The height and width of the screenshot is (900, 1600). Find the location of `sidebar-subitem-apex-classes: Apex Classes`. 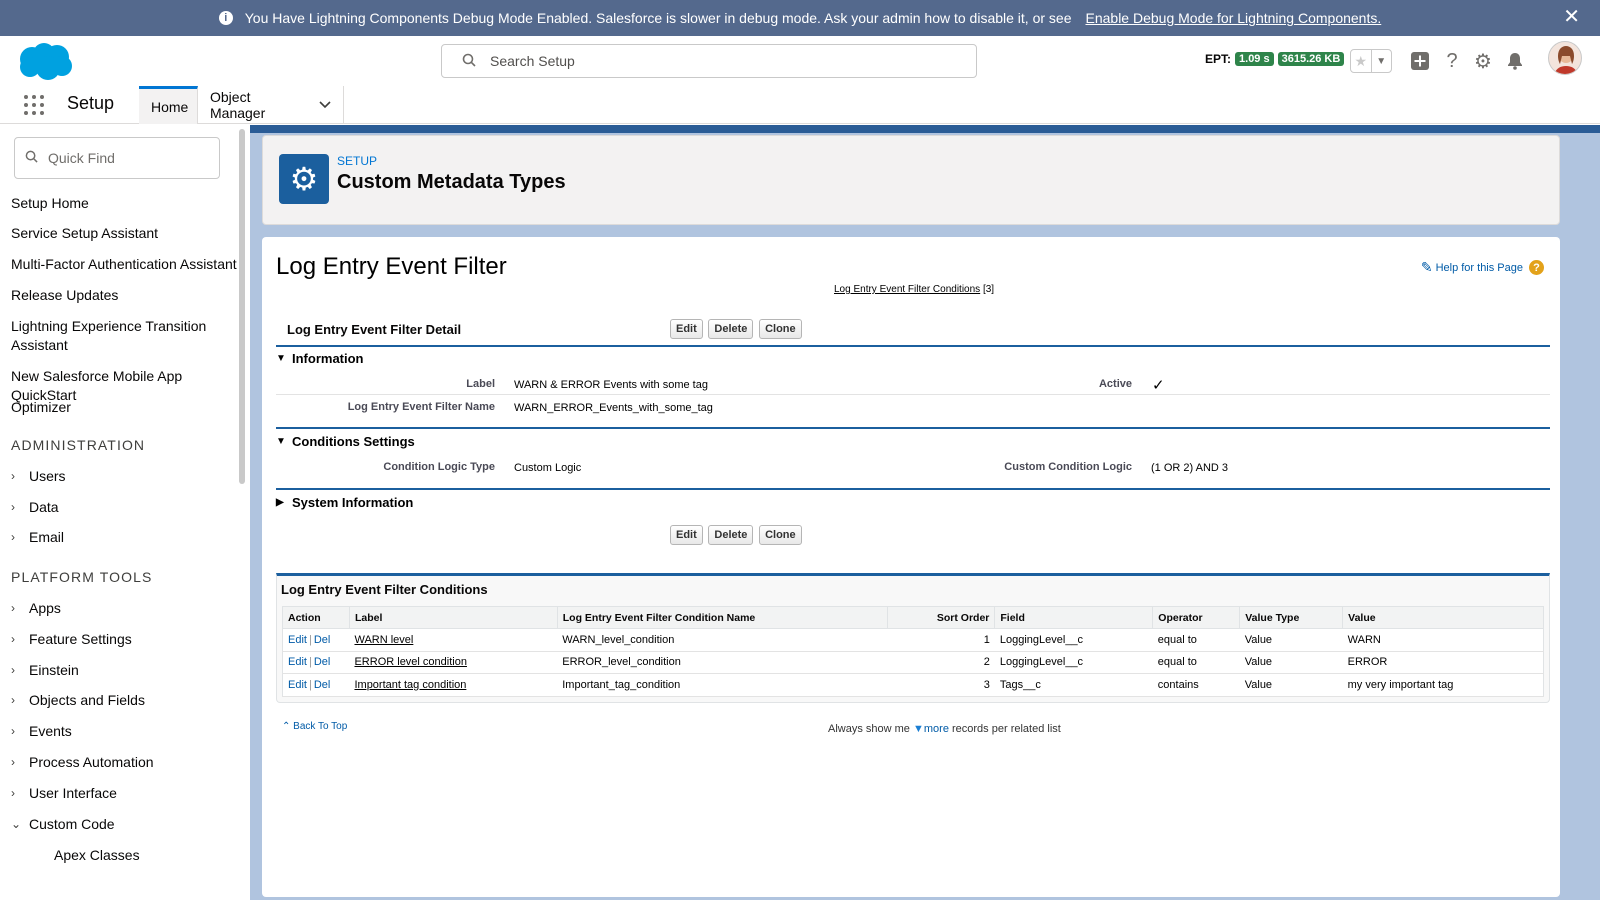

sidebar-subitem-apex-classes: Apex Classes is located at coordinates (97, 855).